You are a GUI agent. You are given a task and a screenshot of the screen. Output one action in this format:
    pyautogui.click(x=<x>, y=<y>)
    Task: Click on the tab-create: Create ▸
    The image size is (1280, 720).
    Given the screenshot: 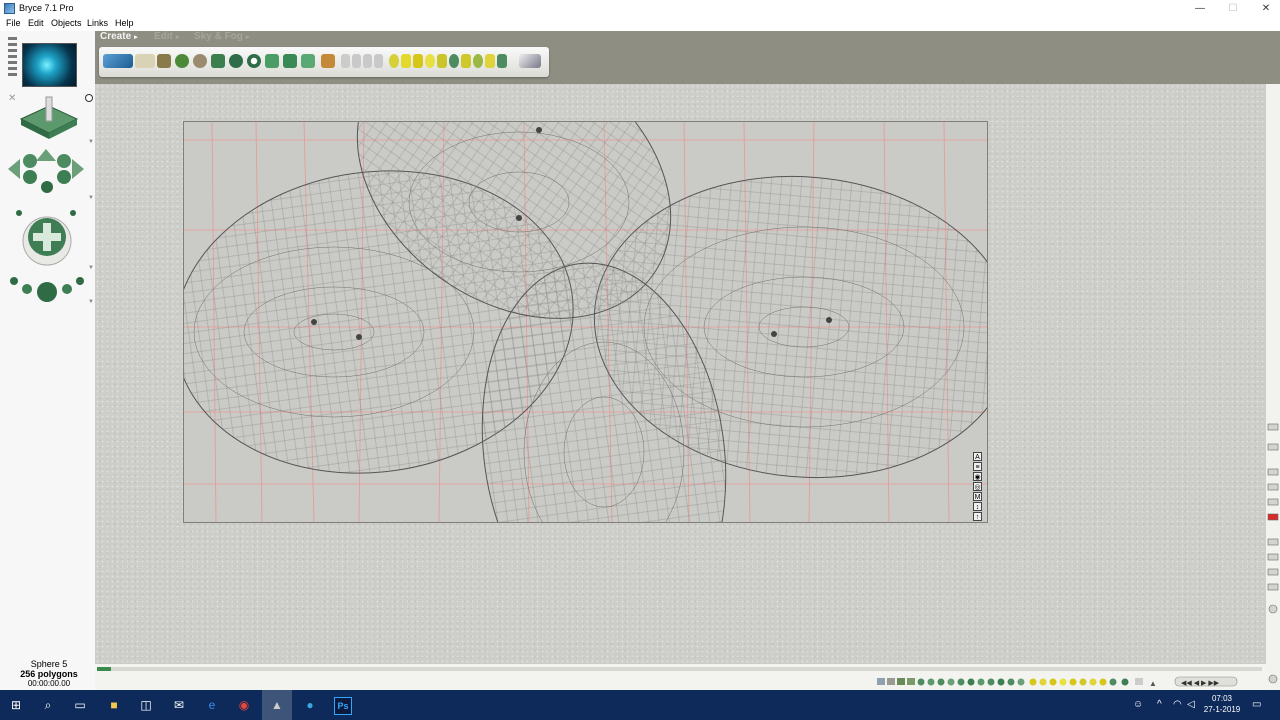 What is the action you would take?
    pyautogui.click(x=119, y=36)
    